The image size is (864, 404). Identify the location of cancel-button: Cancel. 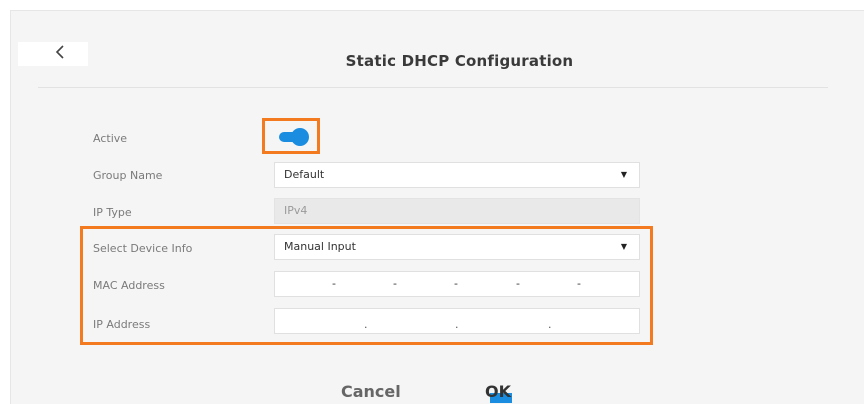
(371, 391).